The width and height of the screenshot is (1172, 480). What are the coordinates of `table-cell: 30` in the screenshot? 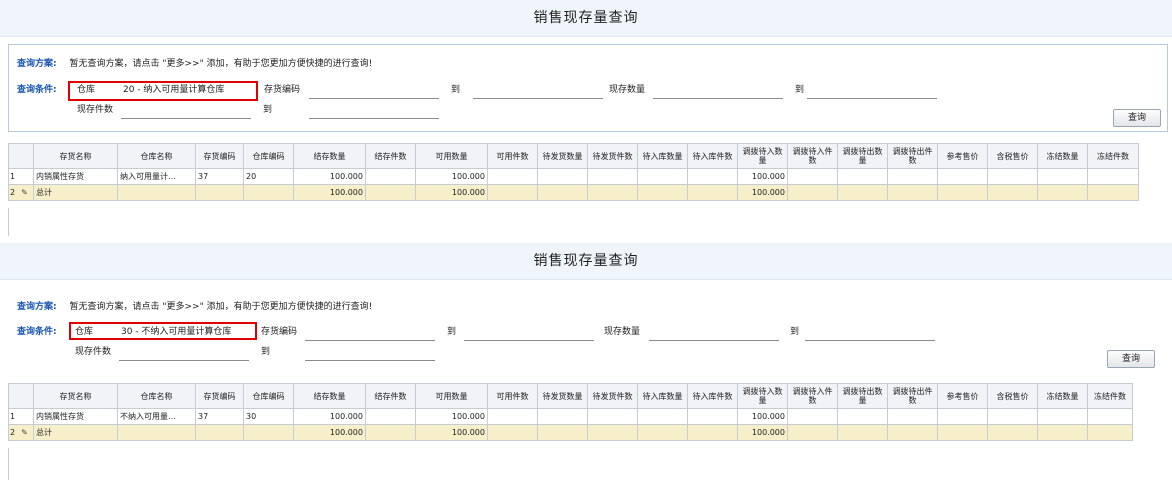 It's located at (268, 416).